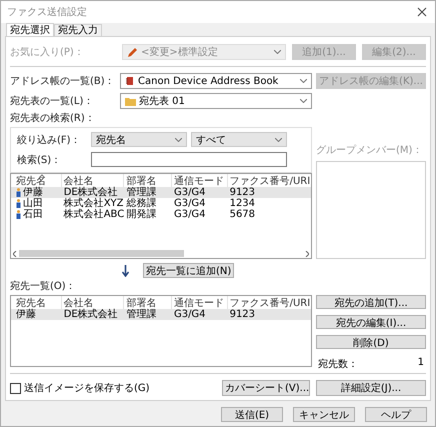  Describe the element at coordinates (47, 12) in the screenshot. I see `window-title: ファクス送信設定` at that location.